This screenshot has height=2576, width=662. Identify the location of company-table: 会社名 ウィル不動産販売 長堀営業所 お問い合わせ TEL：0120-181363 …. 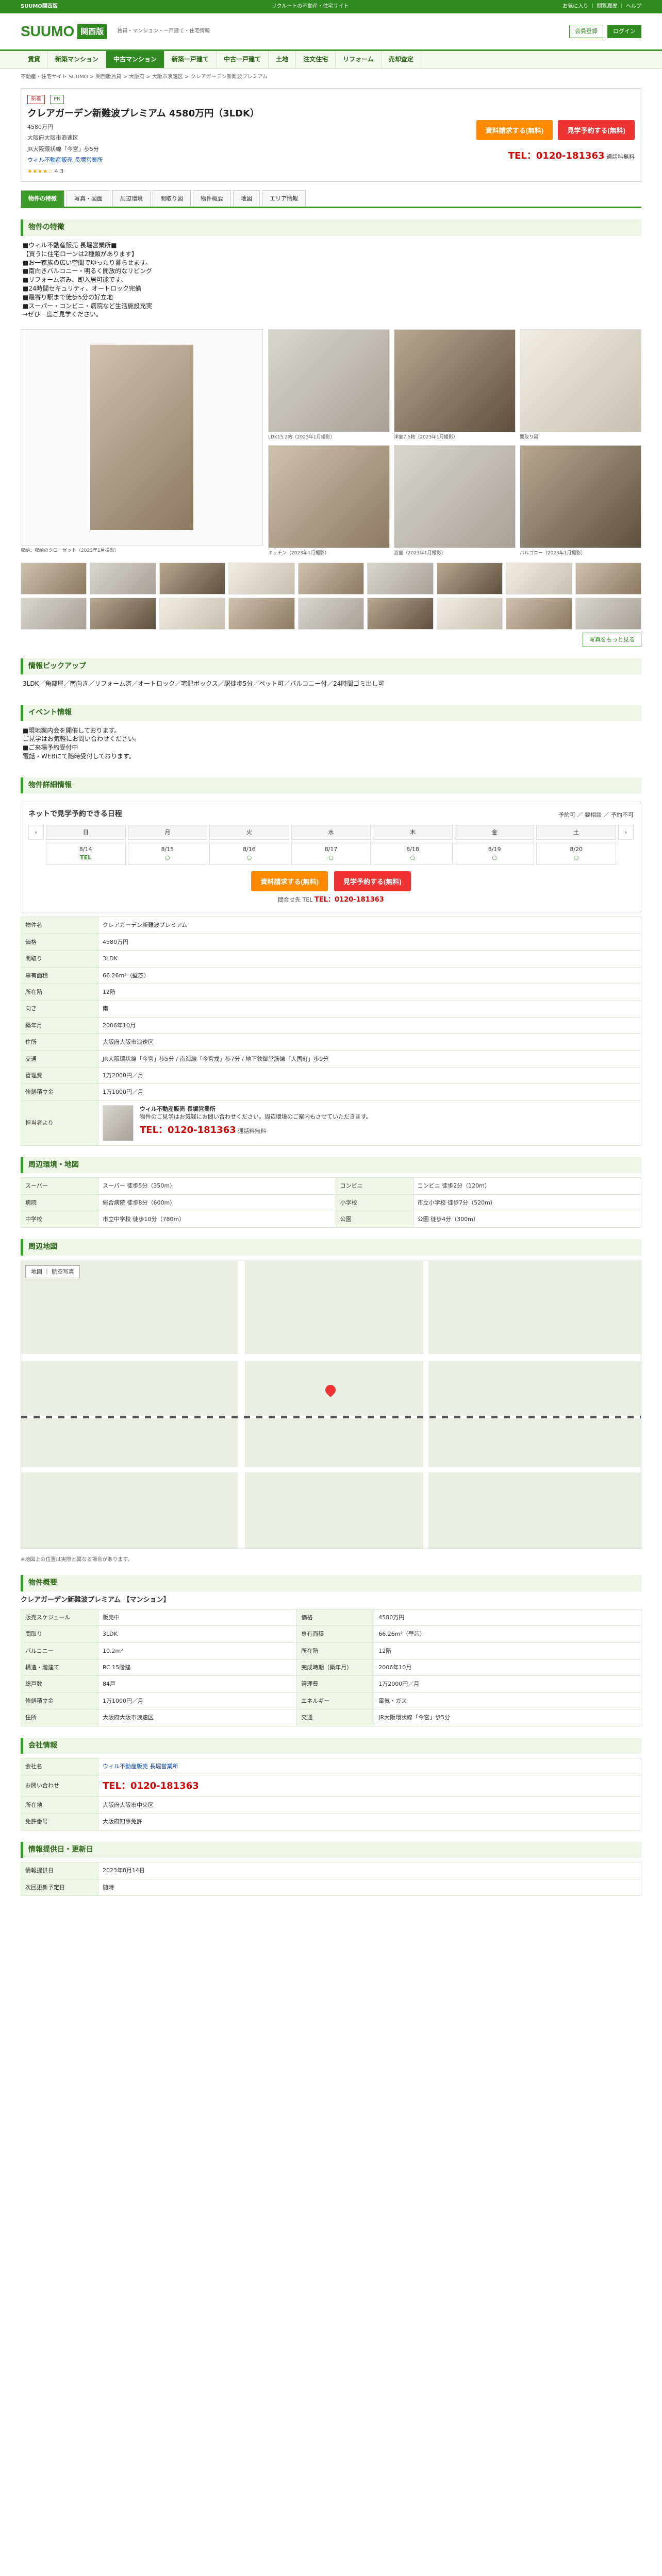
(331, 1794).